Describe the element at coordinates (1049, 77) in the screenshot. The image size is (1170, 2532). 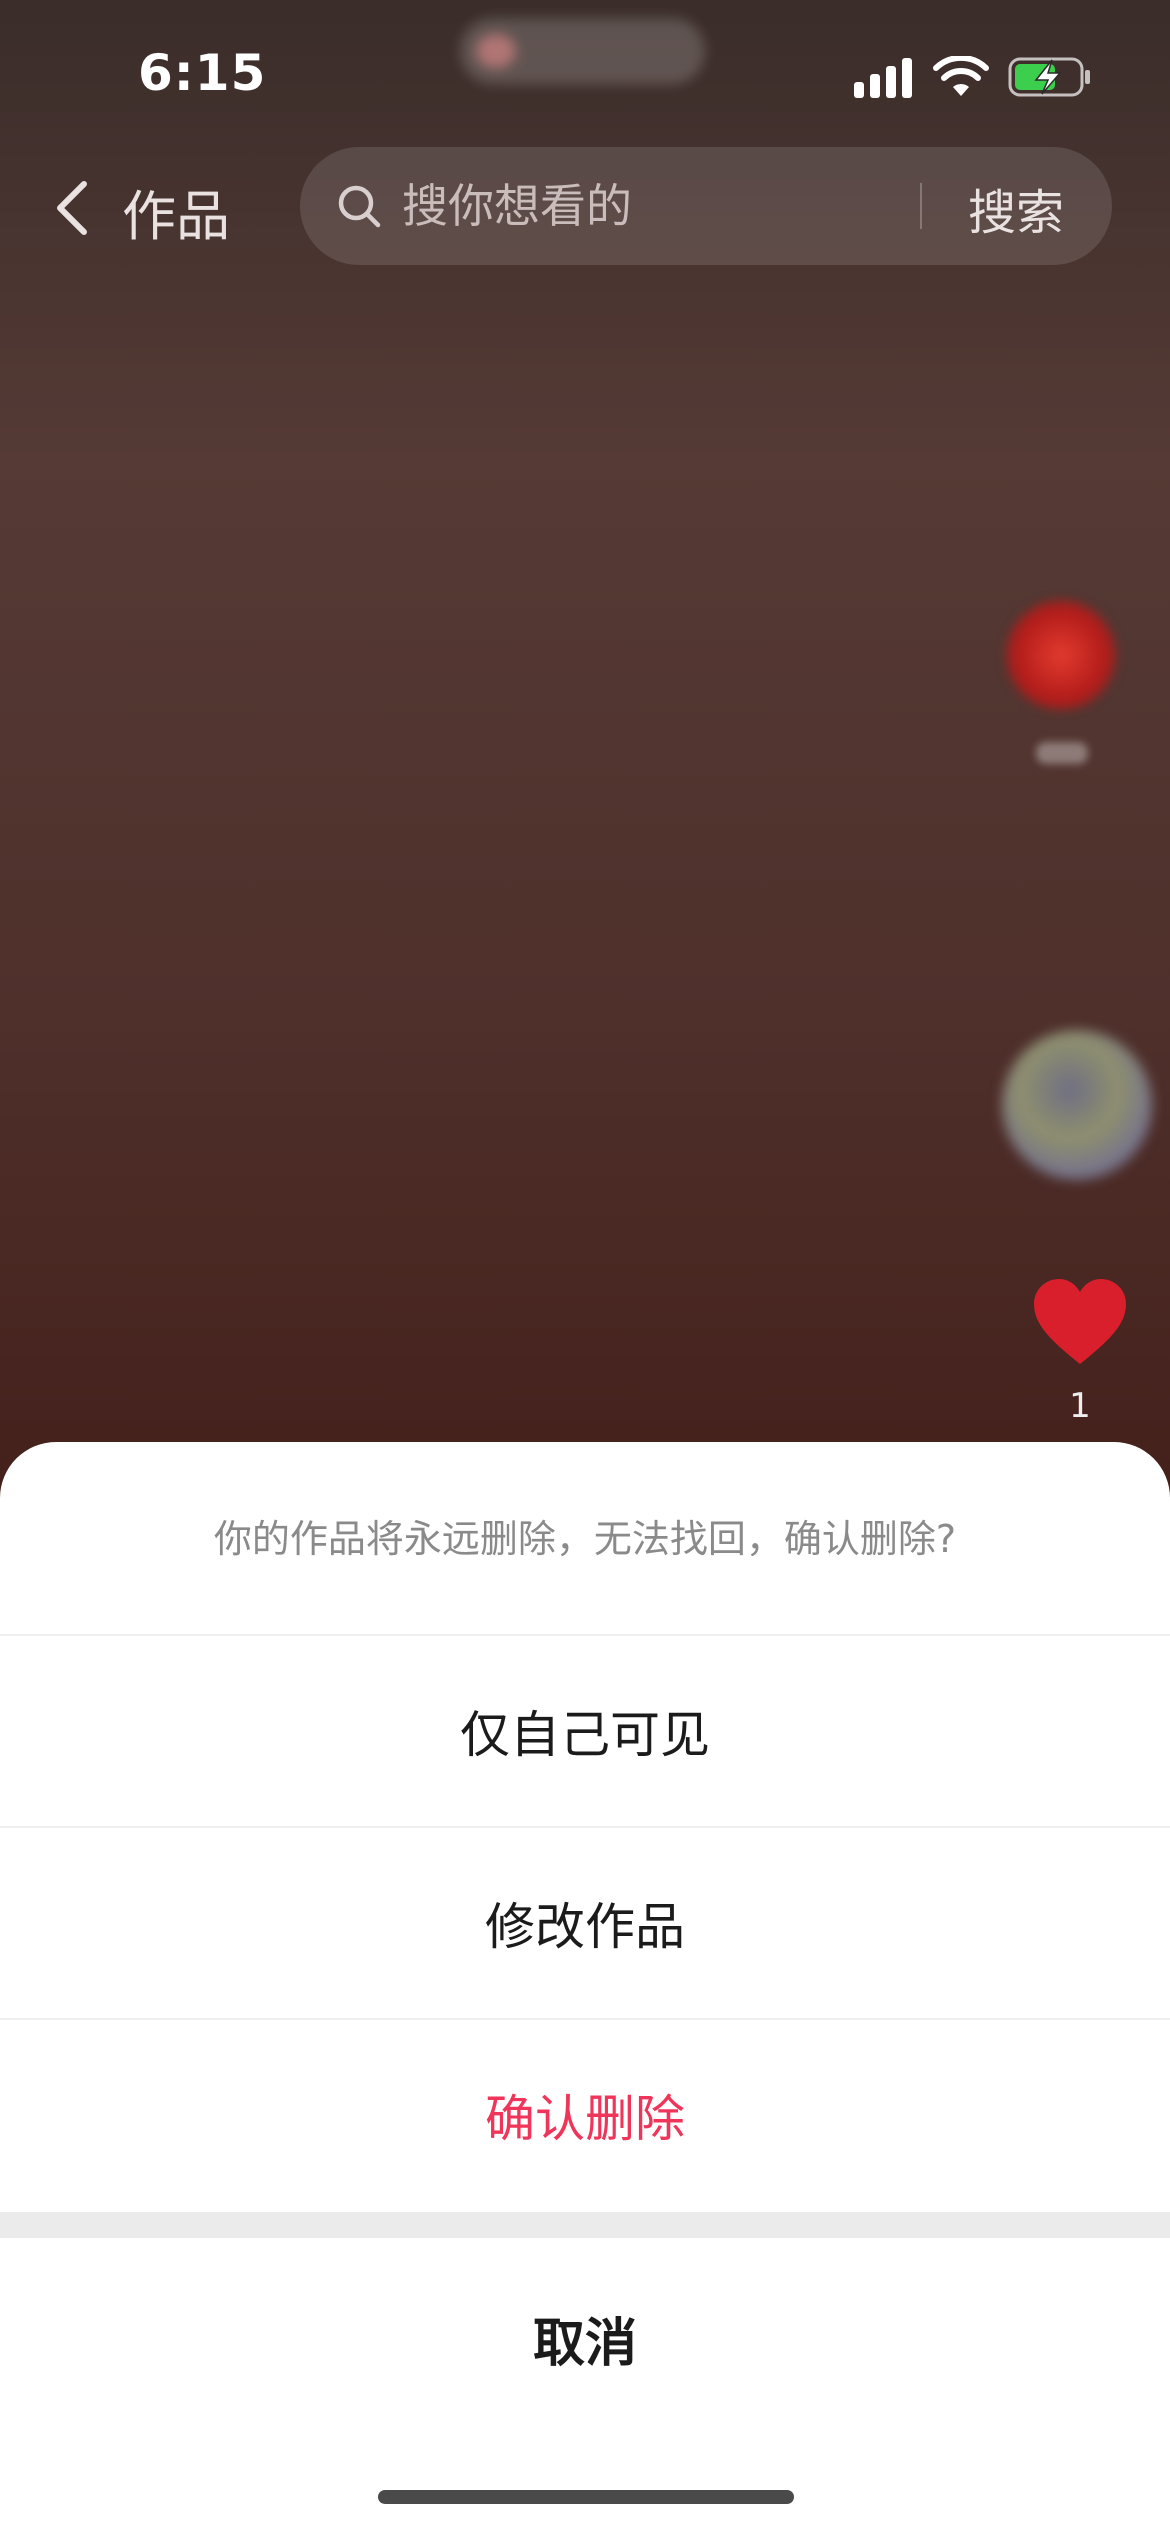
I see `battery-charging-icon` at that location.